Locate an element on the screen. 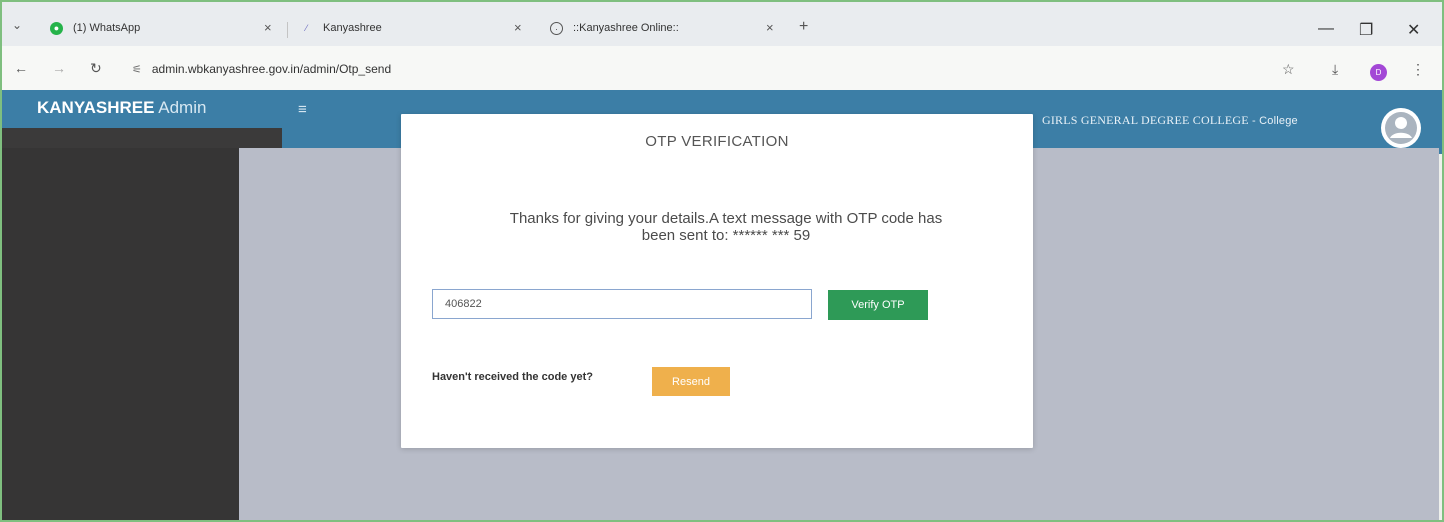 This screenshot has height=522, width=1444. app-brand: KANYASHREE Admin is located at coordinates (121, 108).